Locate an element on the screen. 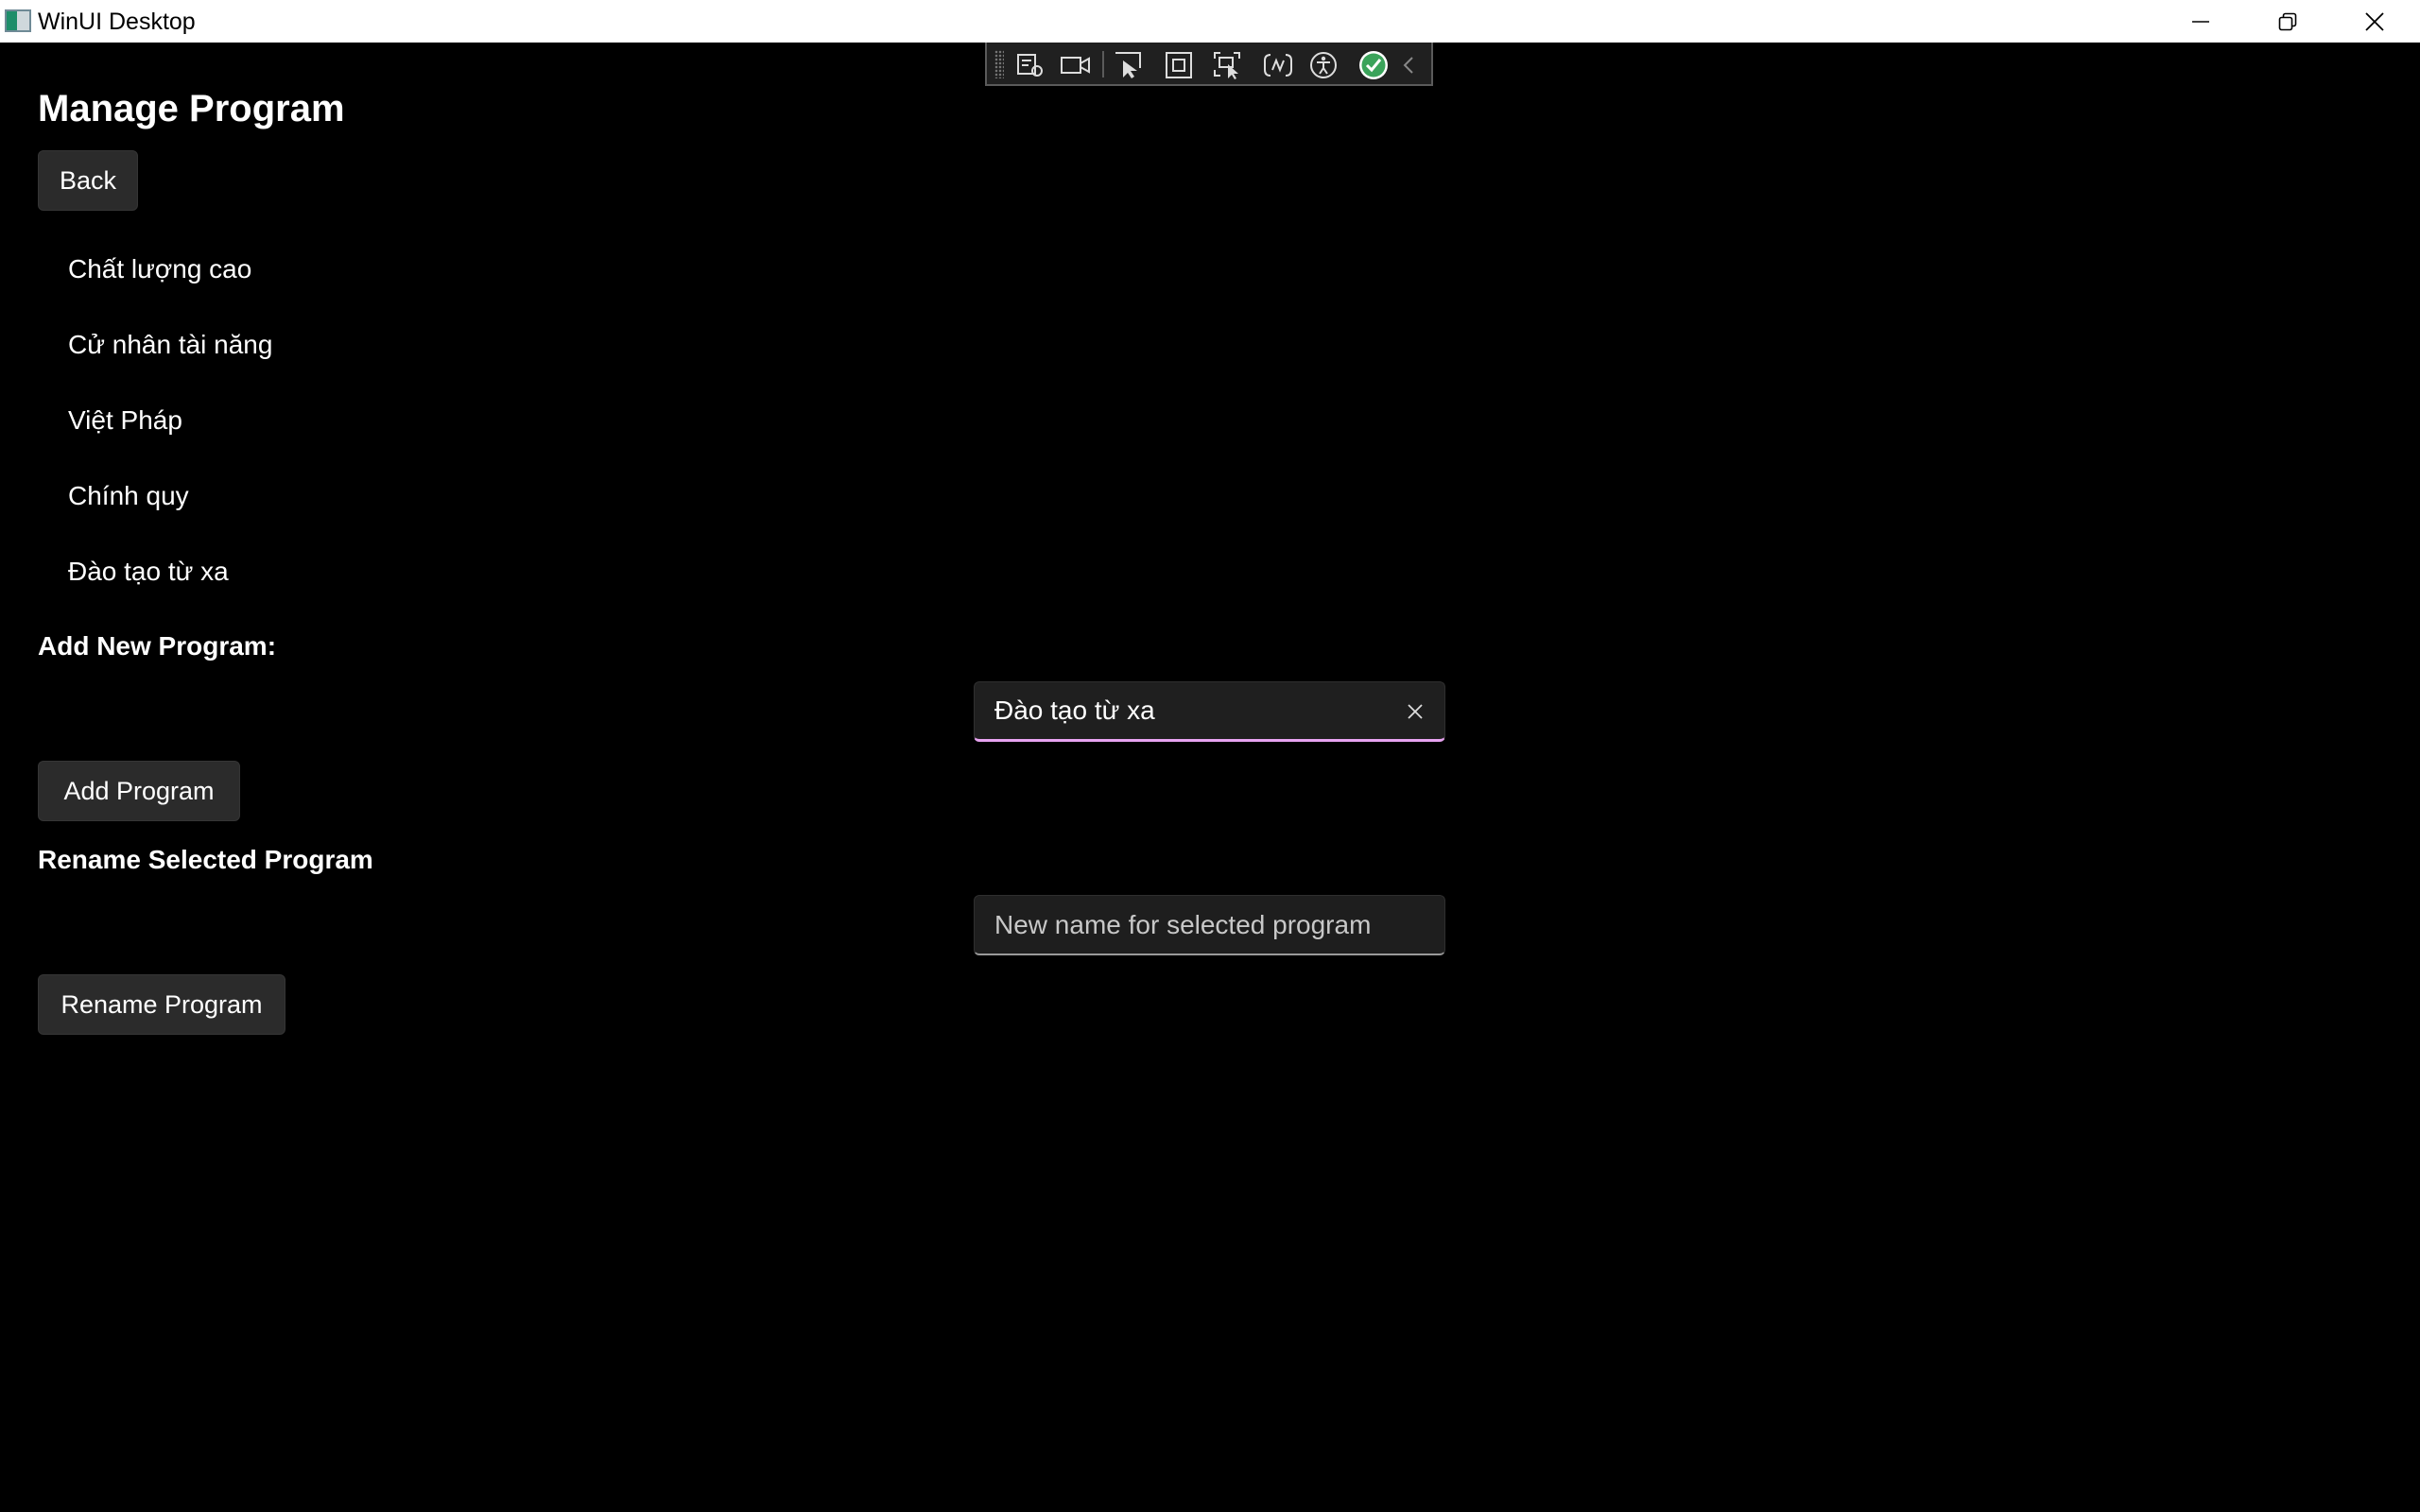  clear-text-button is located at coordinates (1415, 711).